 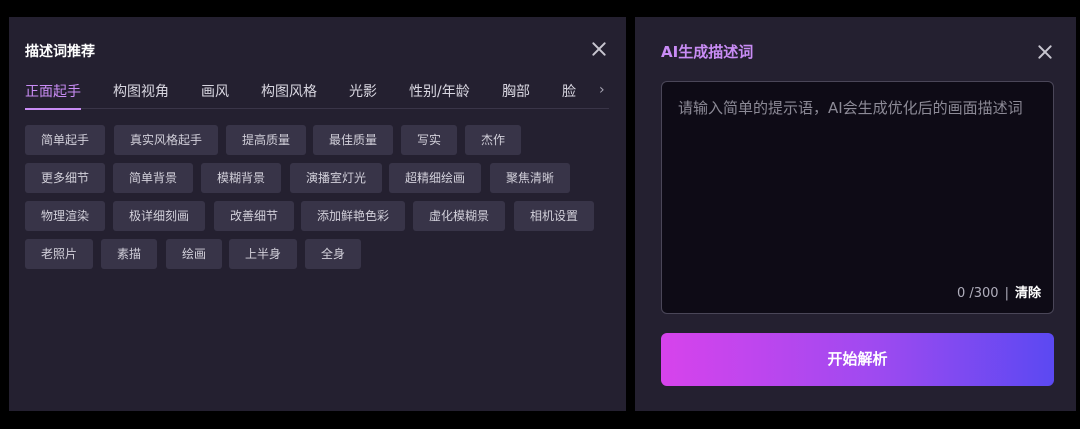 I want to click on tab-gender-age: 性别/年龄, so click(x=439, y=95).